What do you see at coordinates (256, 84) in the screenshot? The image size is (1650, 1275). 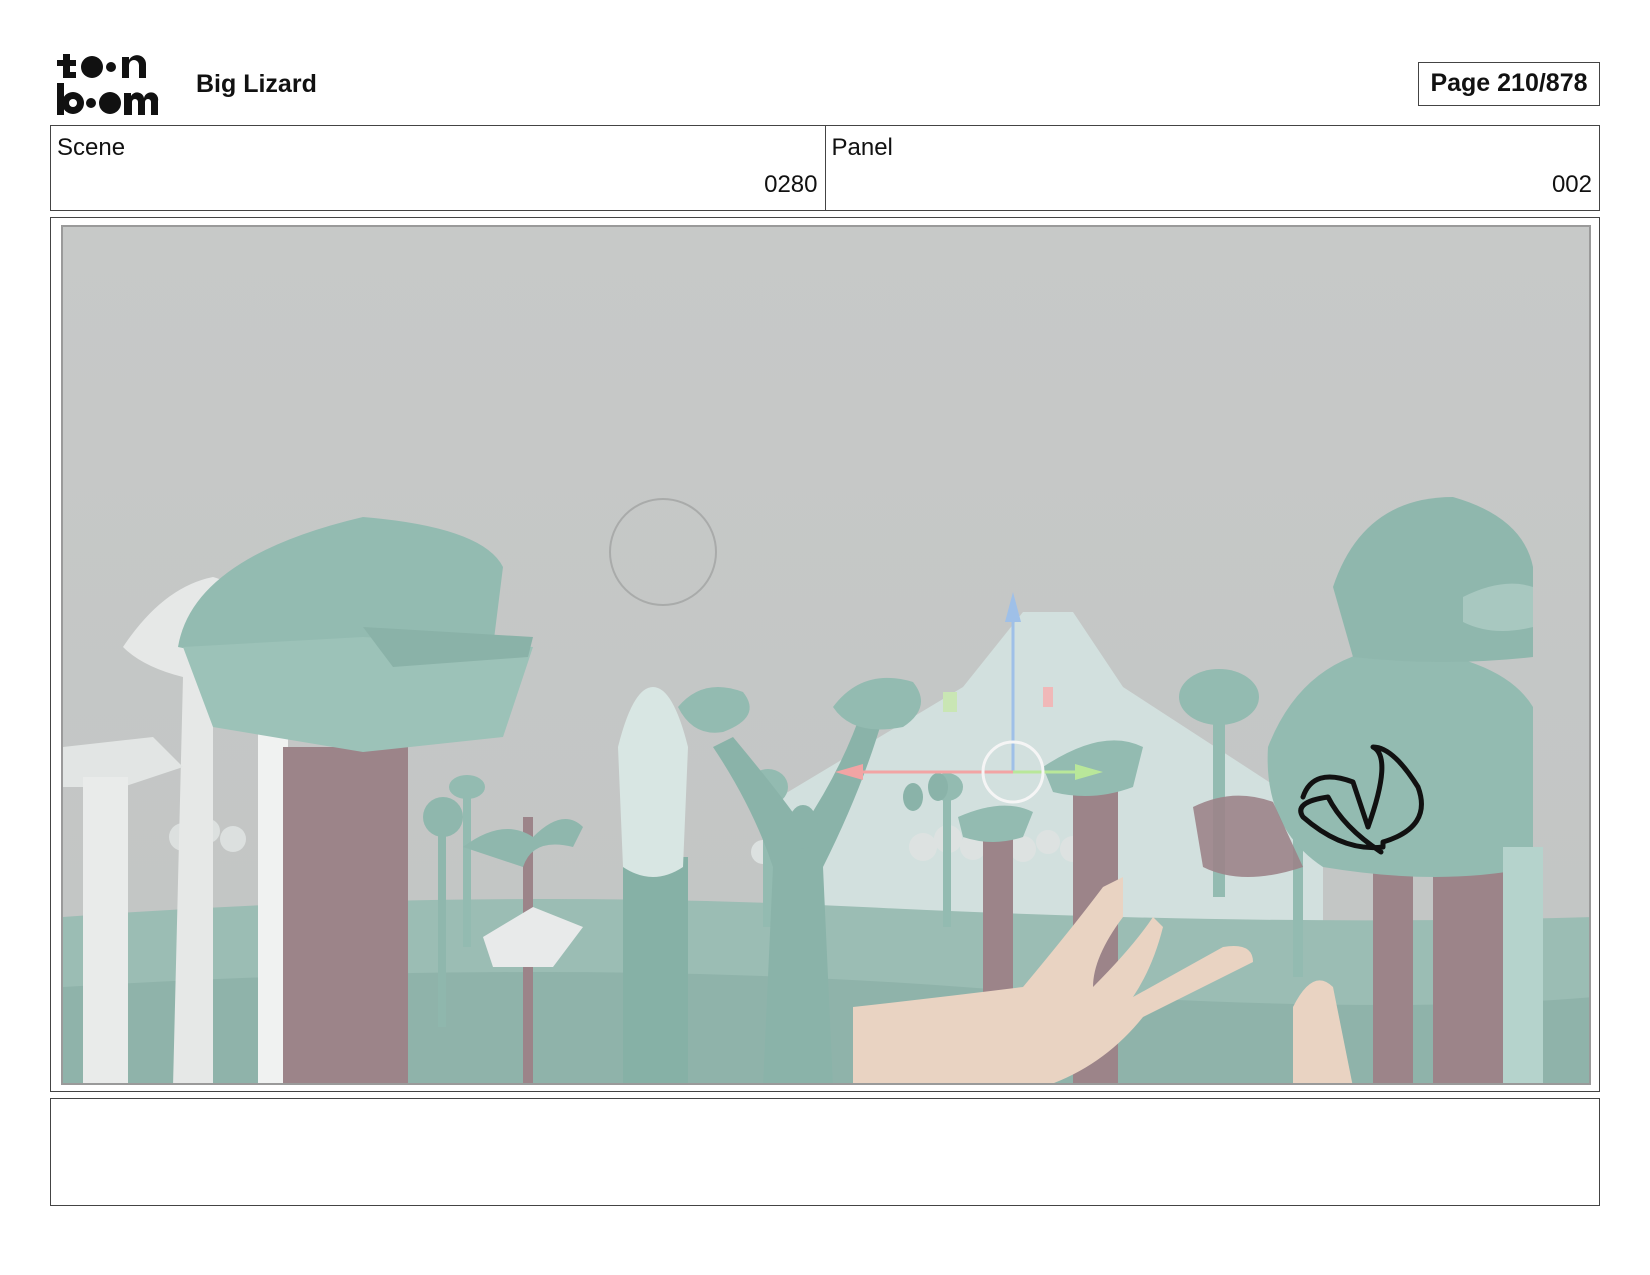 I see `project-title: Big Lizard` at bounding box center [256, 84].